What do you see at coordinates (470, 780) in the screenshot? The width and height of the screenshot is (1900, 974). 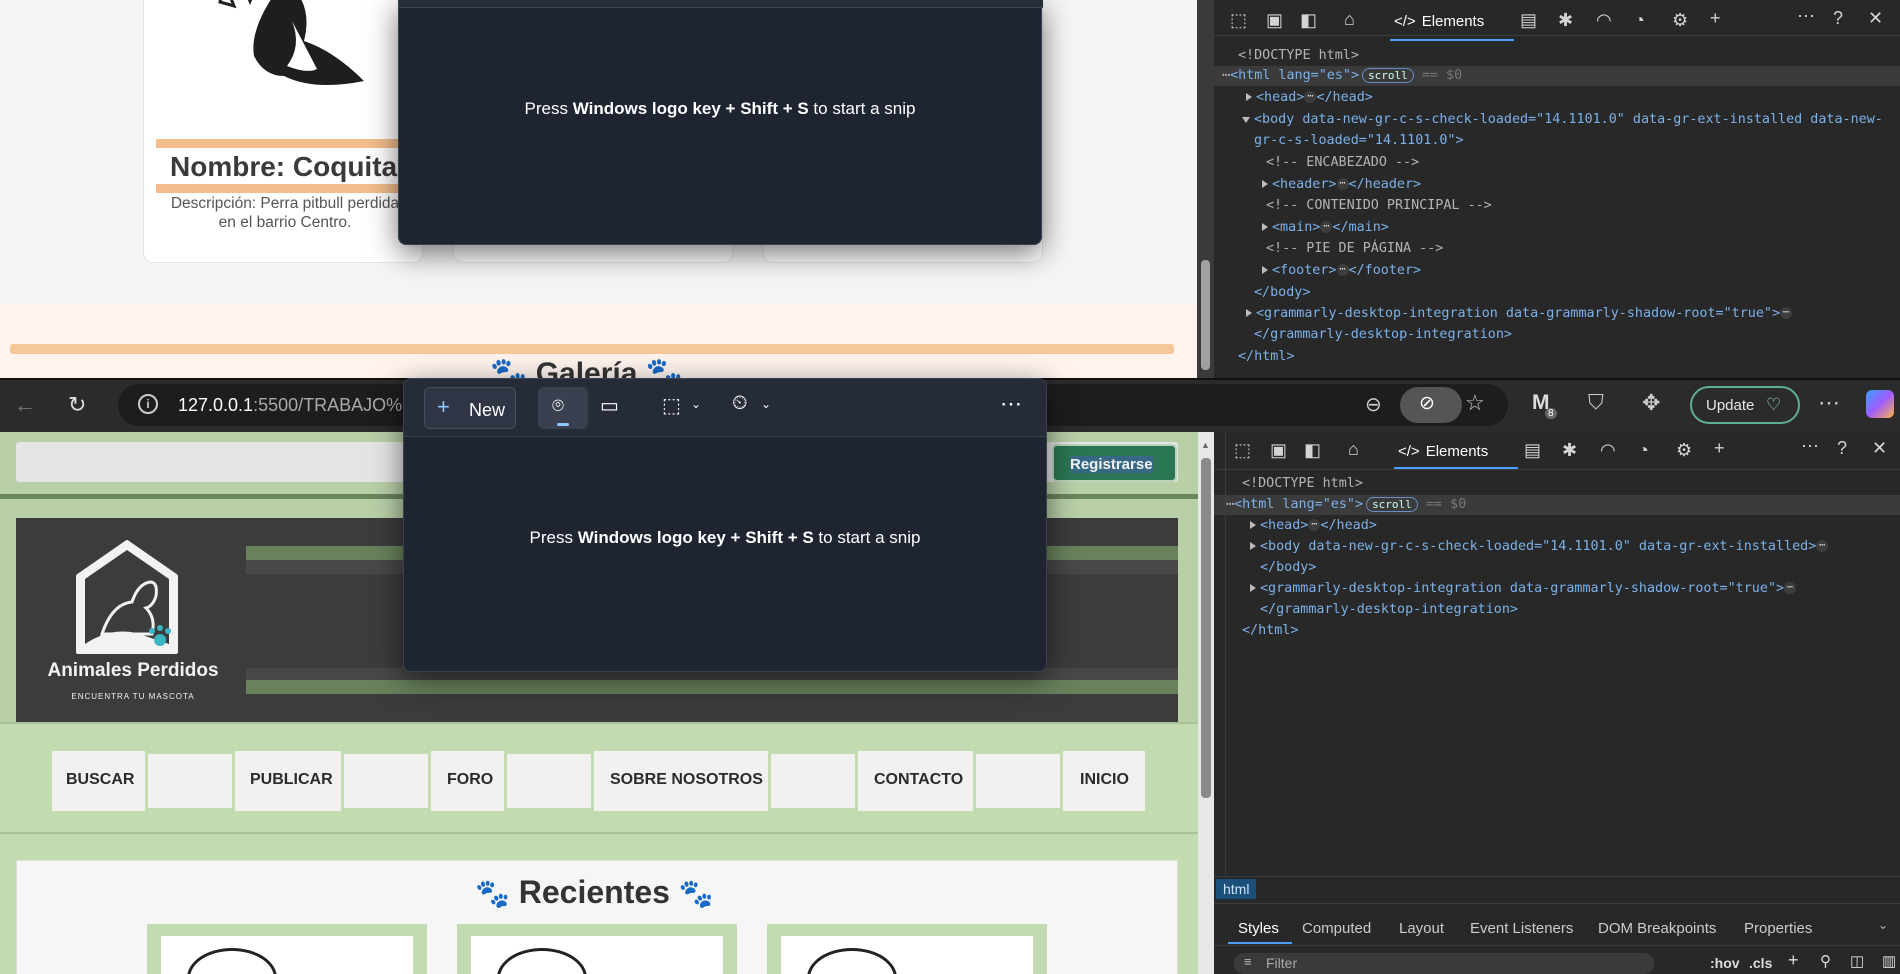 I see `nav-item-foro: FORO` at bounding box center [470, 780].